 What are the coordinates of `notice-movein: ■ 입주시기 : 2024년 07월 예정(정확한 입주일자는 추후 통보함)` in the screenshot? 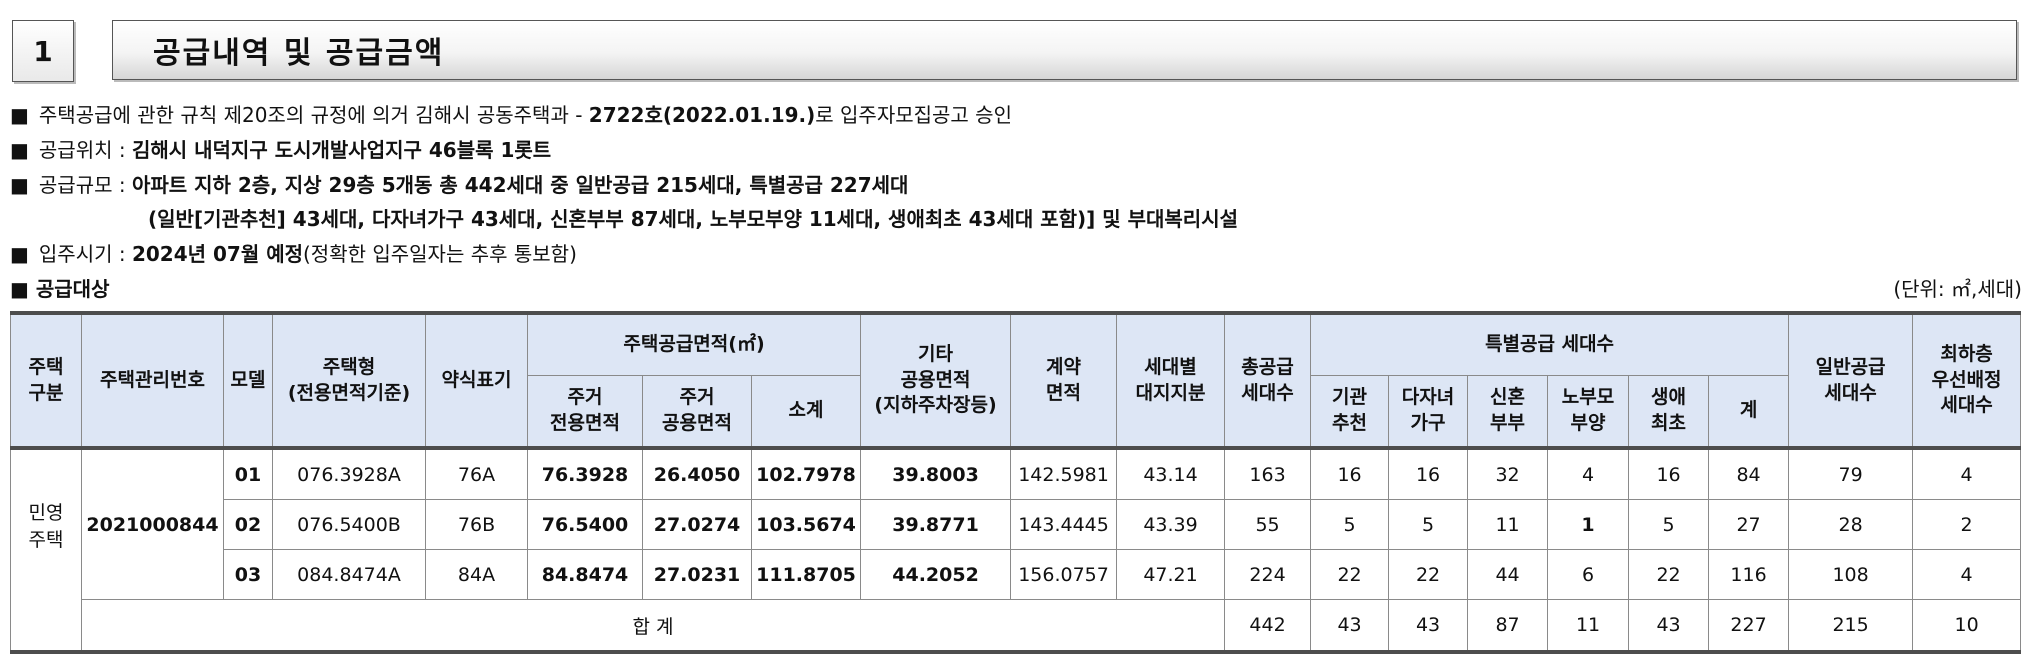 It's located at (293, 254).